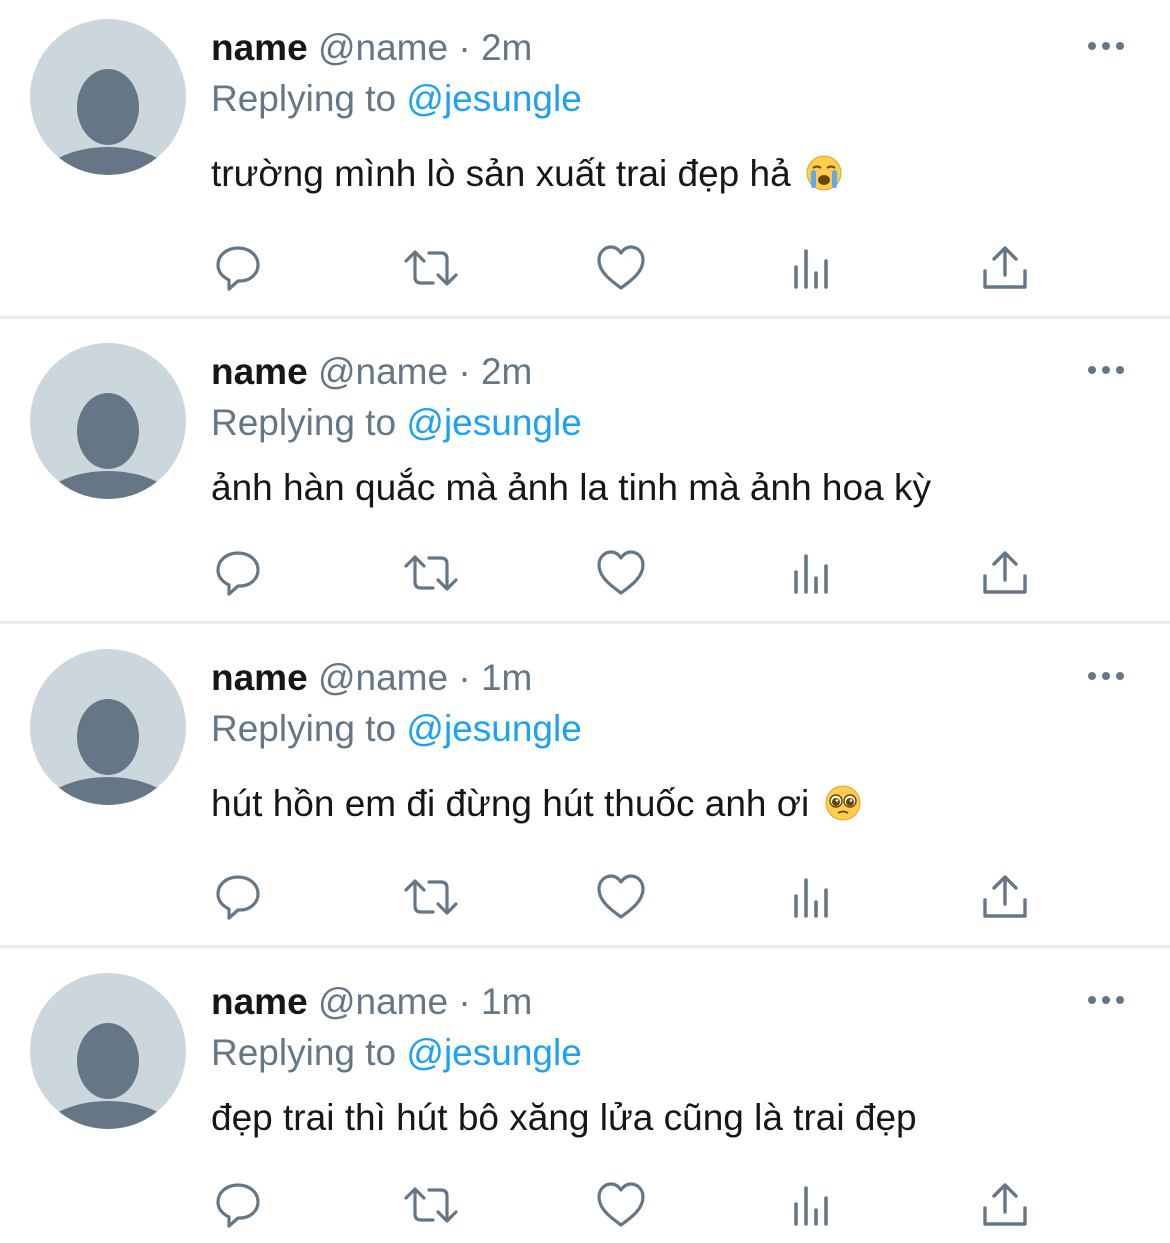  Describe the element at coordinates (501, 173) in the screenshot. I see `tweet-text-content: trường mình lò sản xuất trai đẹp hả` at that location.